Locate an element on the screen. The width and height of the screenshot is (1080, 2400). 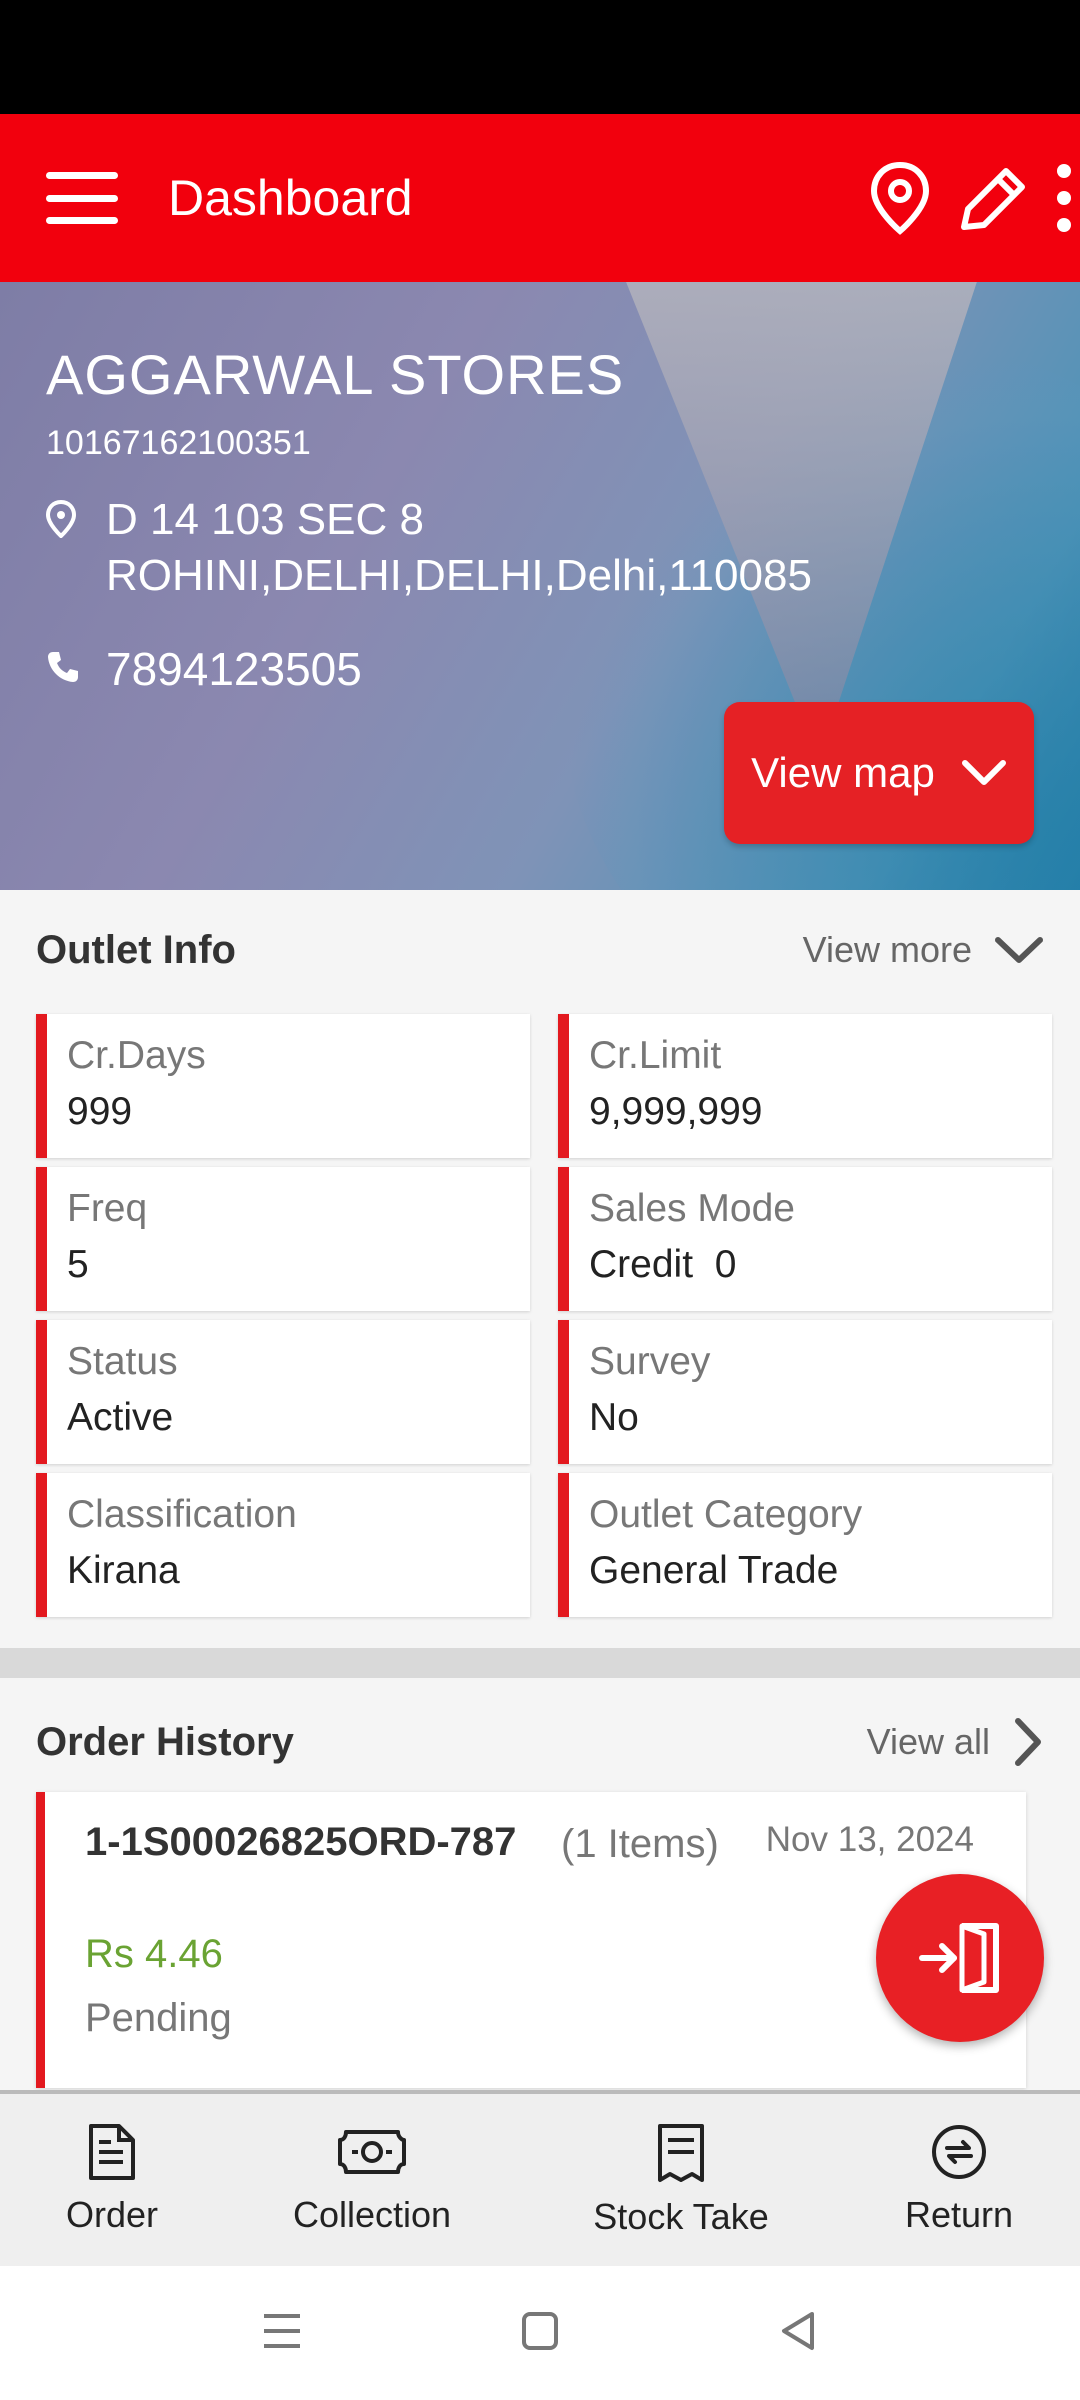
location-icon is located at coordinates (65, 551).